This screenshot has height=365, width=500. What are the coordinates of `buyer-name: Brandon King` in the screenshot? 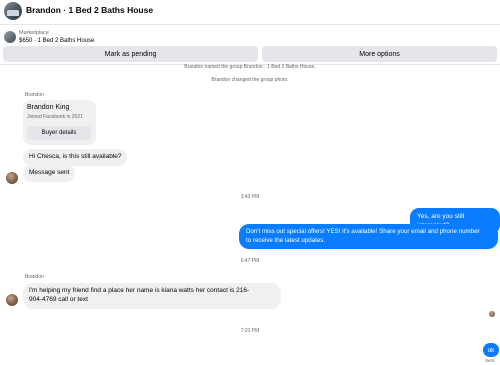 It's located at (48, 107).